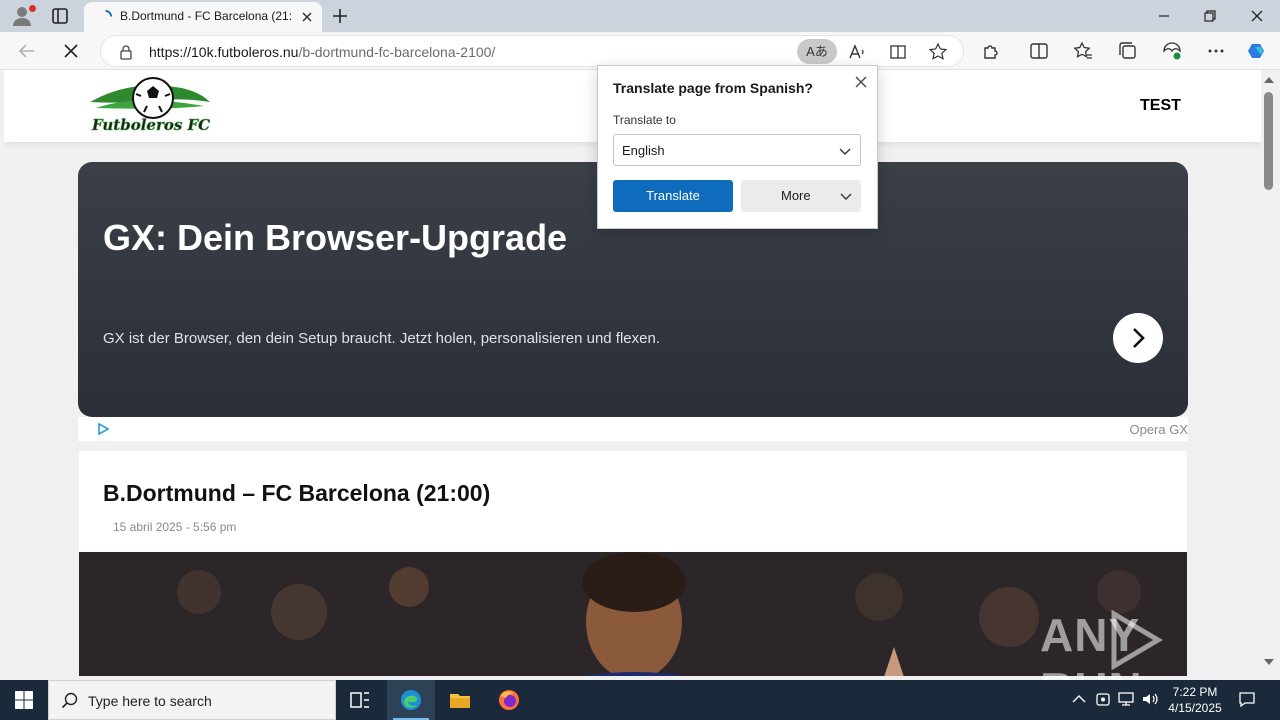 Image resolution: width=1280 pixels, height=720 pixels. Describe the element at coordinates (1195, 700) in the screenshot. I see `taskbar-clock: 7:22 PM 4/15/2025` at that location.